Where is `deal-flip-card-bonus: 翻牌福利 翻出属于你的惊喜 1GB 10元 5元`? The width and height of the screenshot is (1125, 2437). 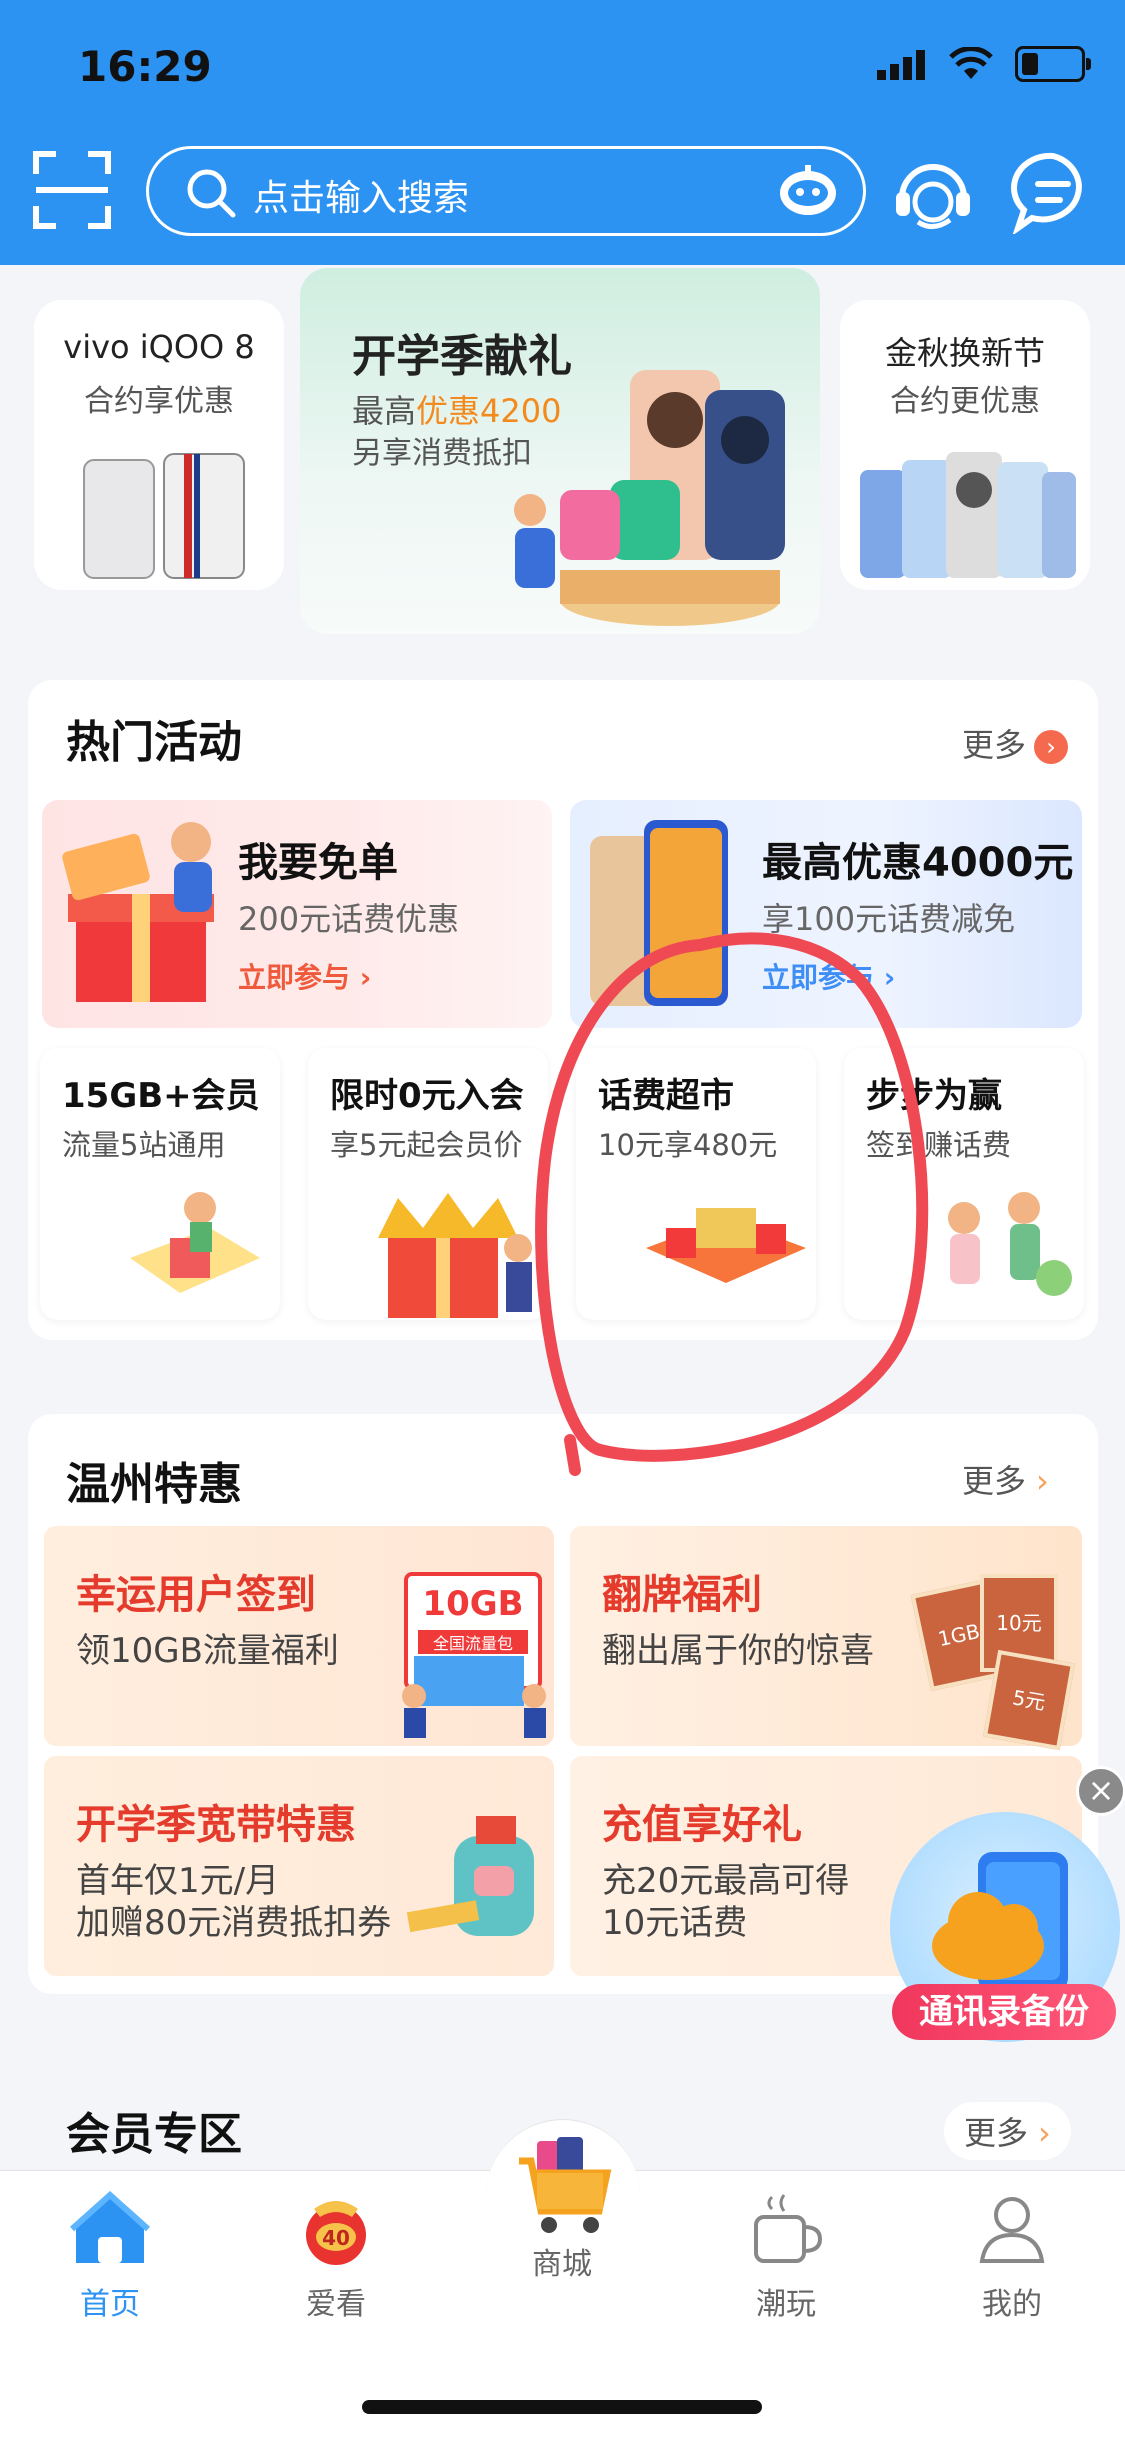
deal-flip-card-bonus: 翻牌福利 翻出属于你的惊喜 1GB 10元 5元 is located at coordinates (826, 1638).